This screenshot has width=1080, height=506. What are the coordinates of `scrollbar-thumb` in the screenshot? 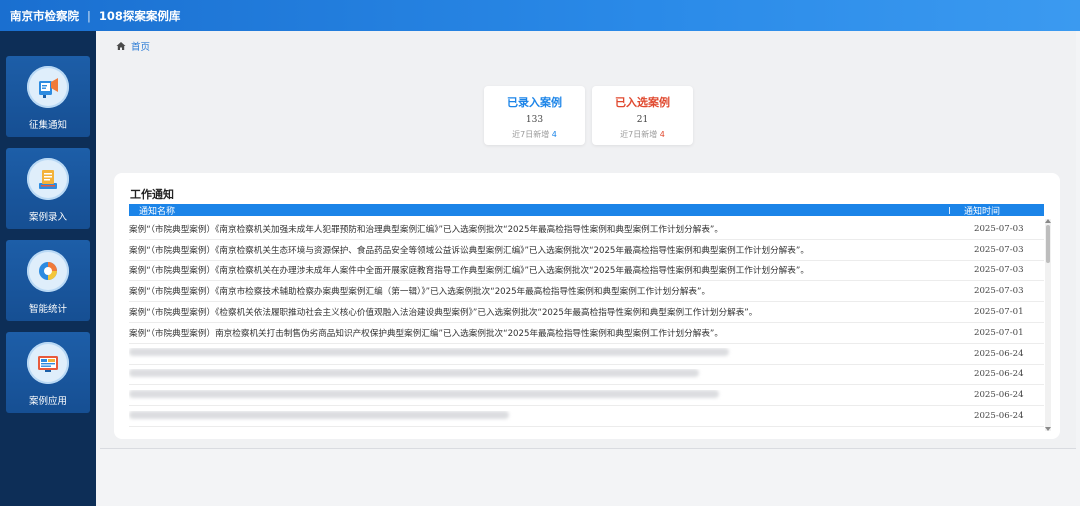 It's located at (1048, 244).